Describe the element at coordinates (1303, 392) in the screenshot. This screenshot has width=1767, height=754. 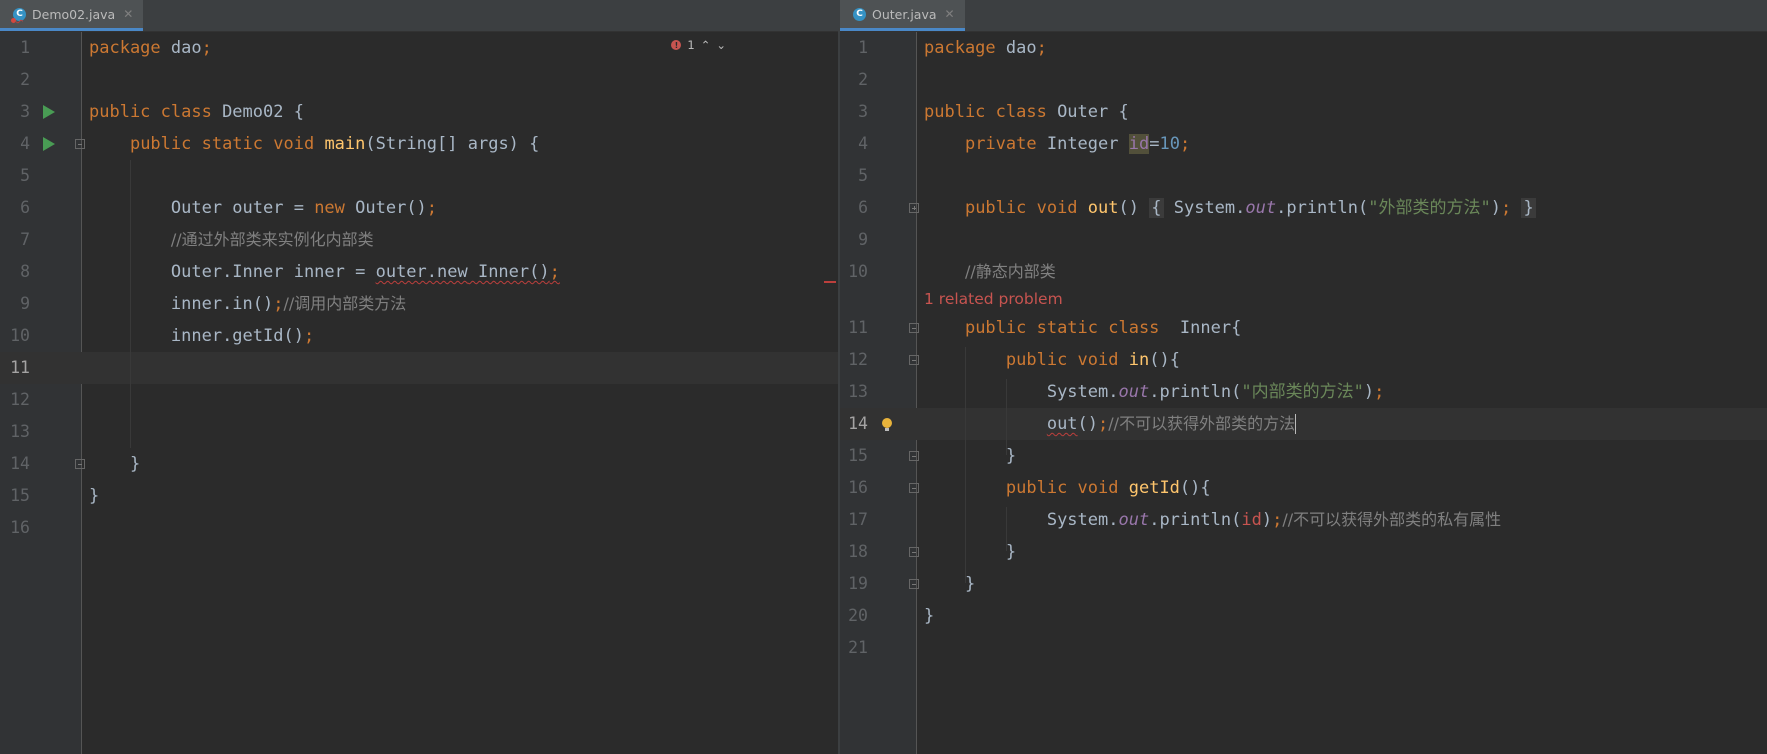
I see `code-line: 13 System.out.println("内部类的方法");` at that location.